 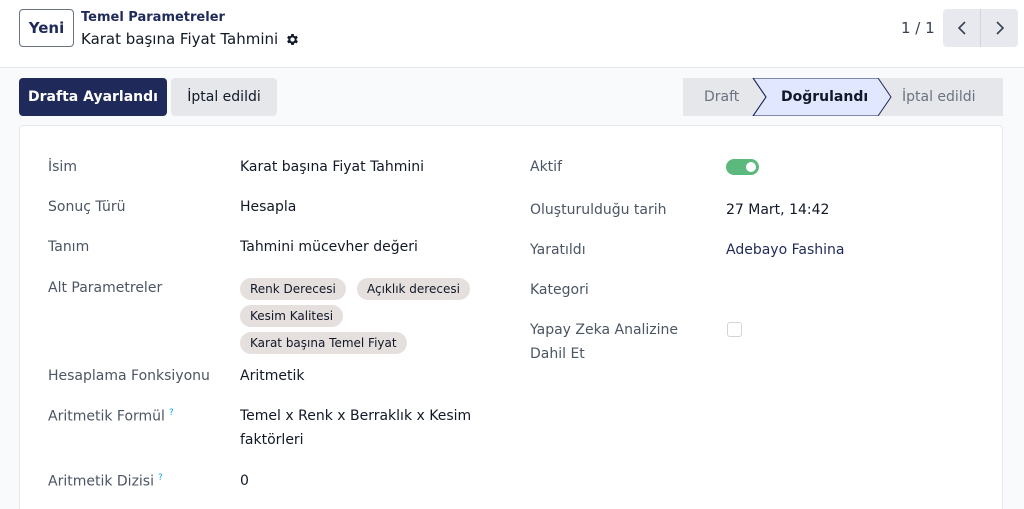 What do you see at coordinates (546, 167) in the screenshot?
I see `active-label: Aktif` at bounding box center [546, 167].